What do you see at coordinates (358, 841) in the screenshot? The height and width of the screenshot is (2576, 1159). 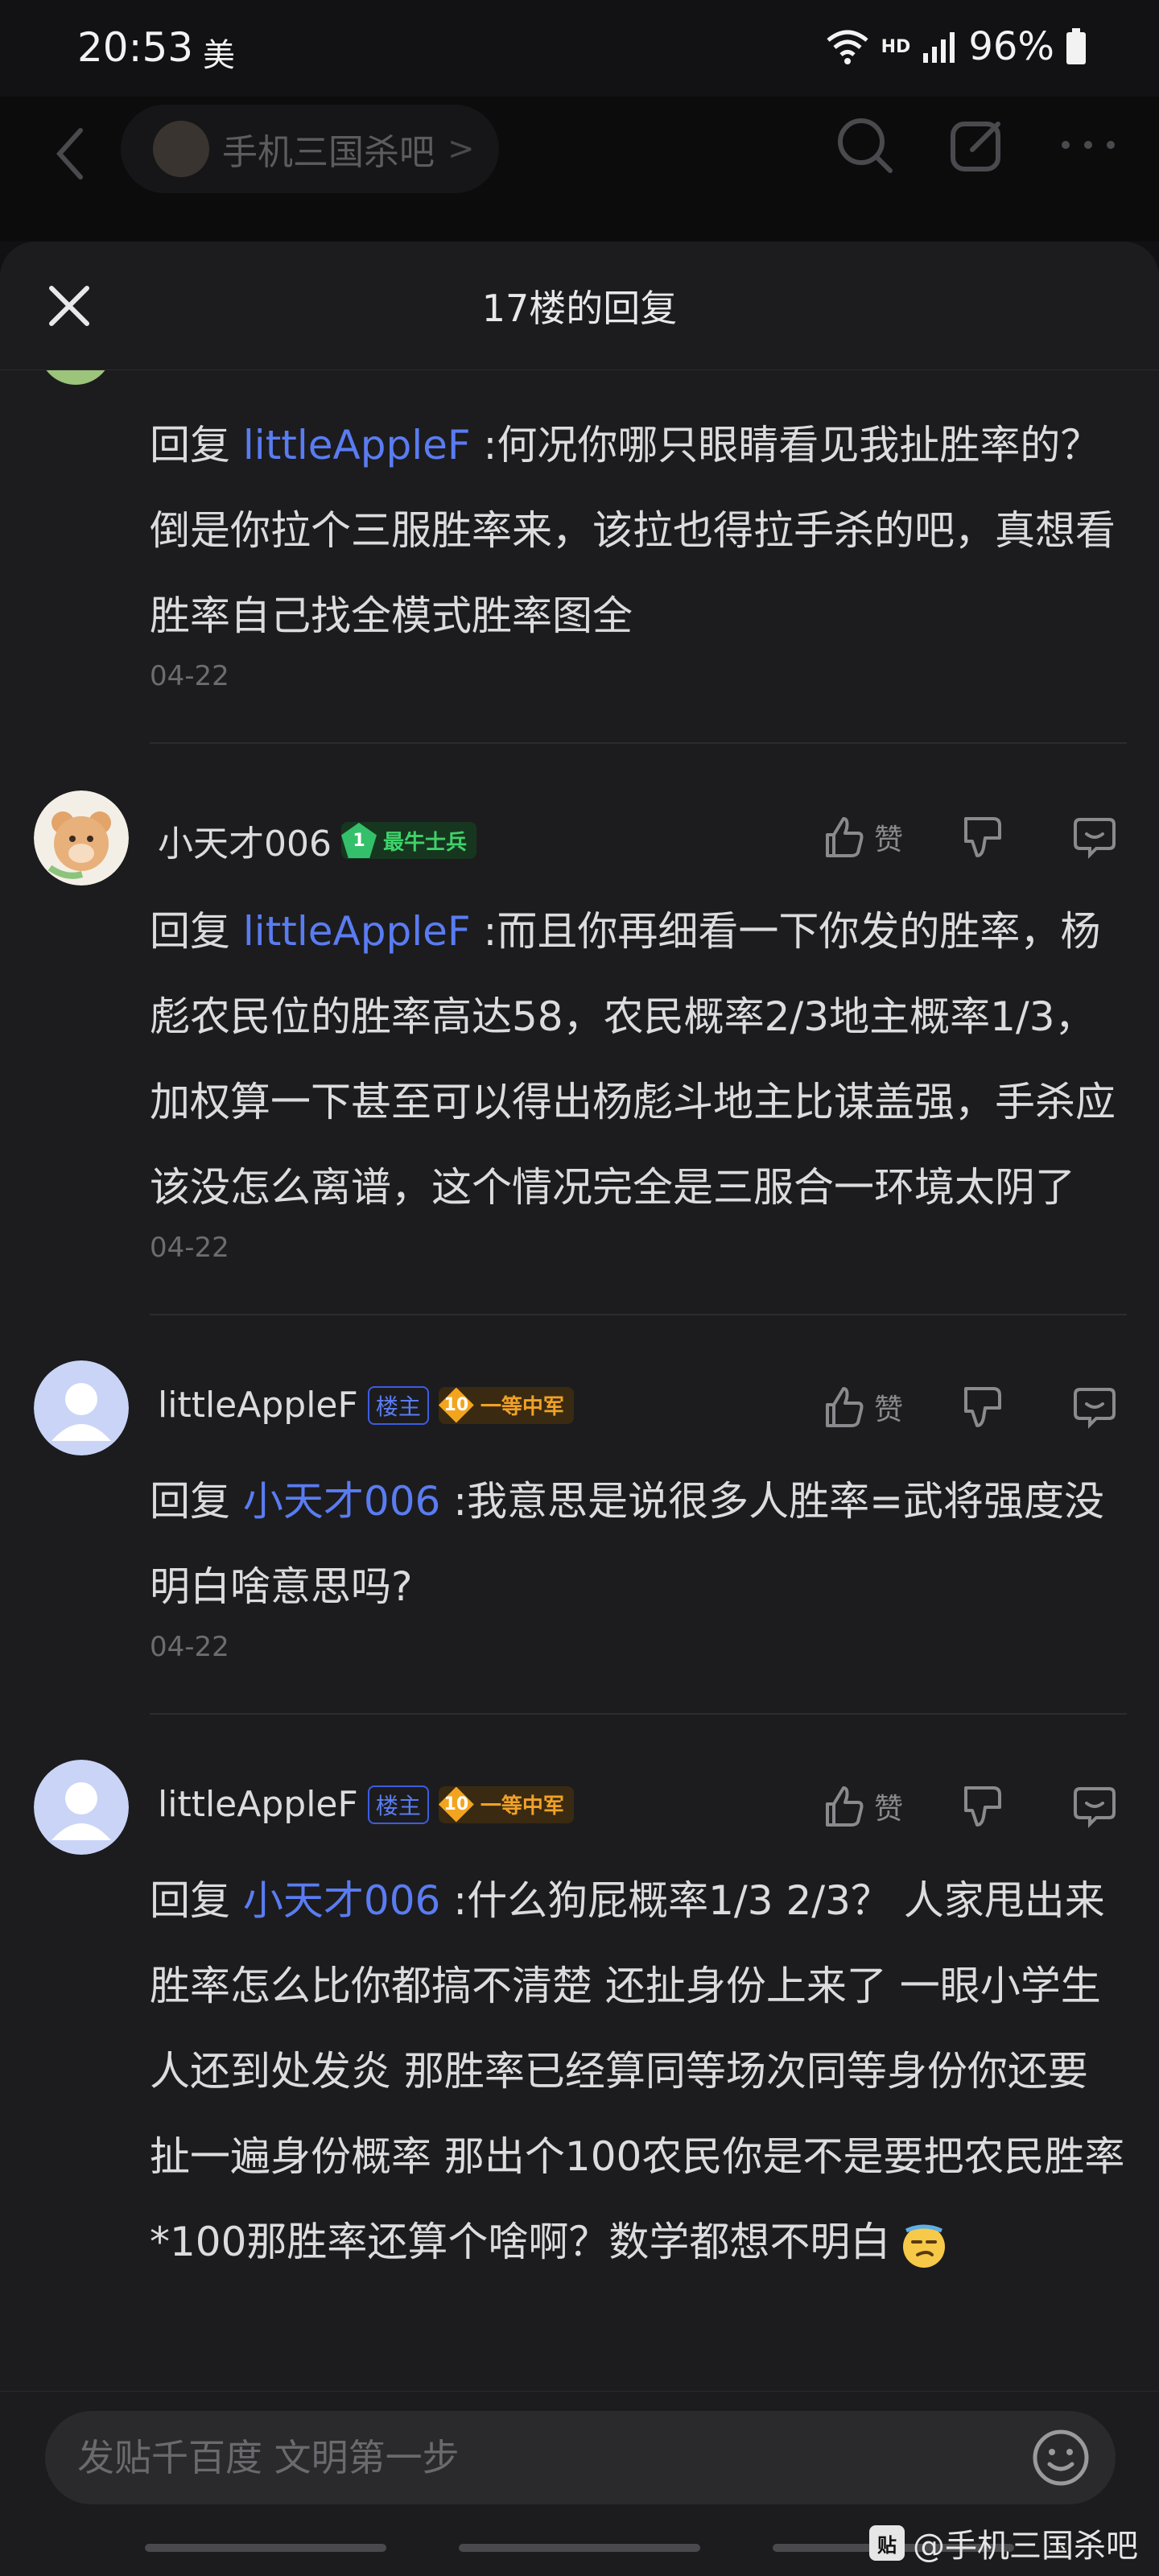 I see `level-gem-icon: 1` at bounding box center [358, 841].